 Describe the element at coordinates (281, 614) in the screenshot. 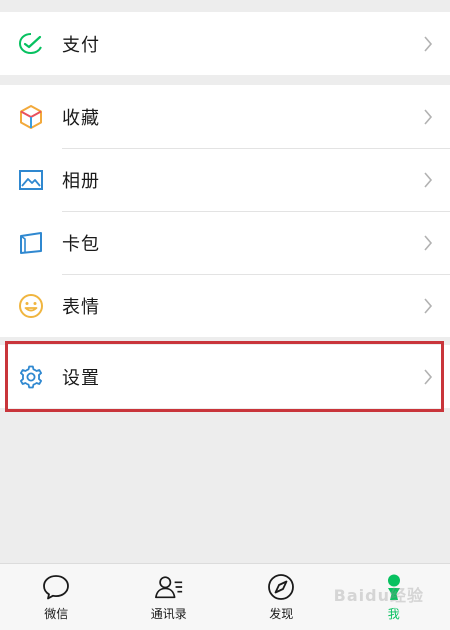

I see `tab-label-discover: 发现` at that location.